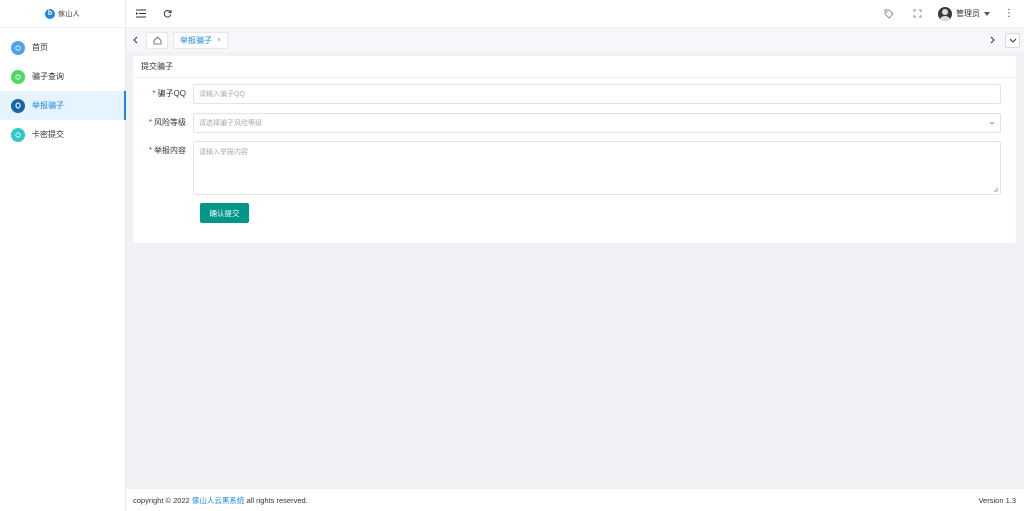  What do you see at coordinates (597, 168) in the screenshot?
I see `content-textarea: 请输入举报内容` at bounding box center [597, 168].